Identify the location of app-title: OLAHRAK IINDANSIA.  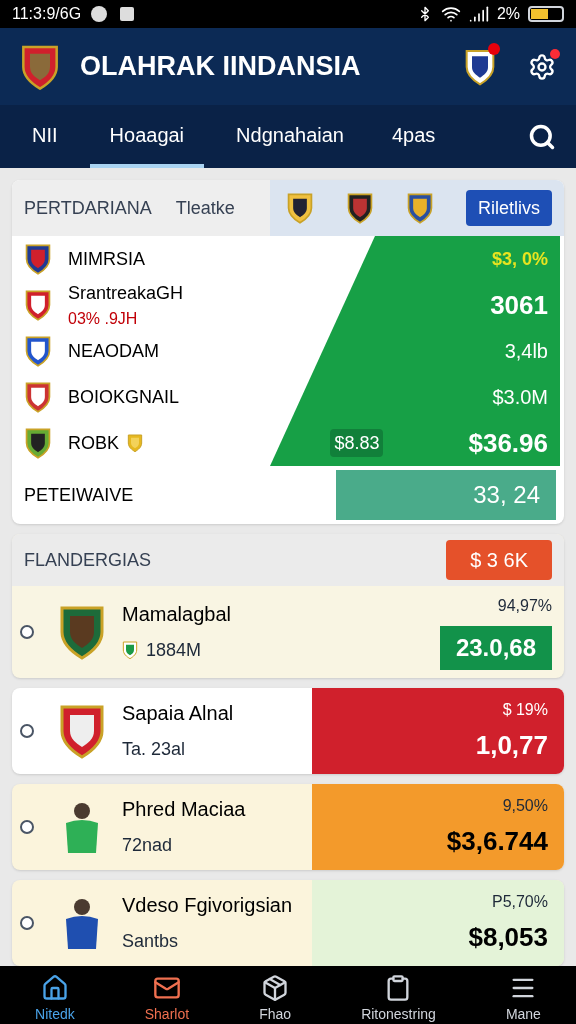
(220, 67).